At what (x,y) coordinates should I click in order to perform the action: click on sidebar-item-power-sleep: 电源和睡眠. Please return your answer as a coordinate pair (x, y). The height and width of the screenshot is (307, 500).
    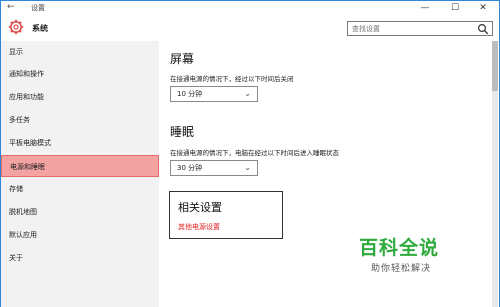
    Looking at the image, I should click on (80, 166).